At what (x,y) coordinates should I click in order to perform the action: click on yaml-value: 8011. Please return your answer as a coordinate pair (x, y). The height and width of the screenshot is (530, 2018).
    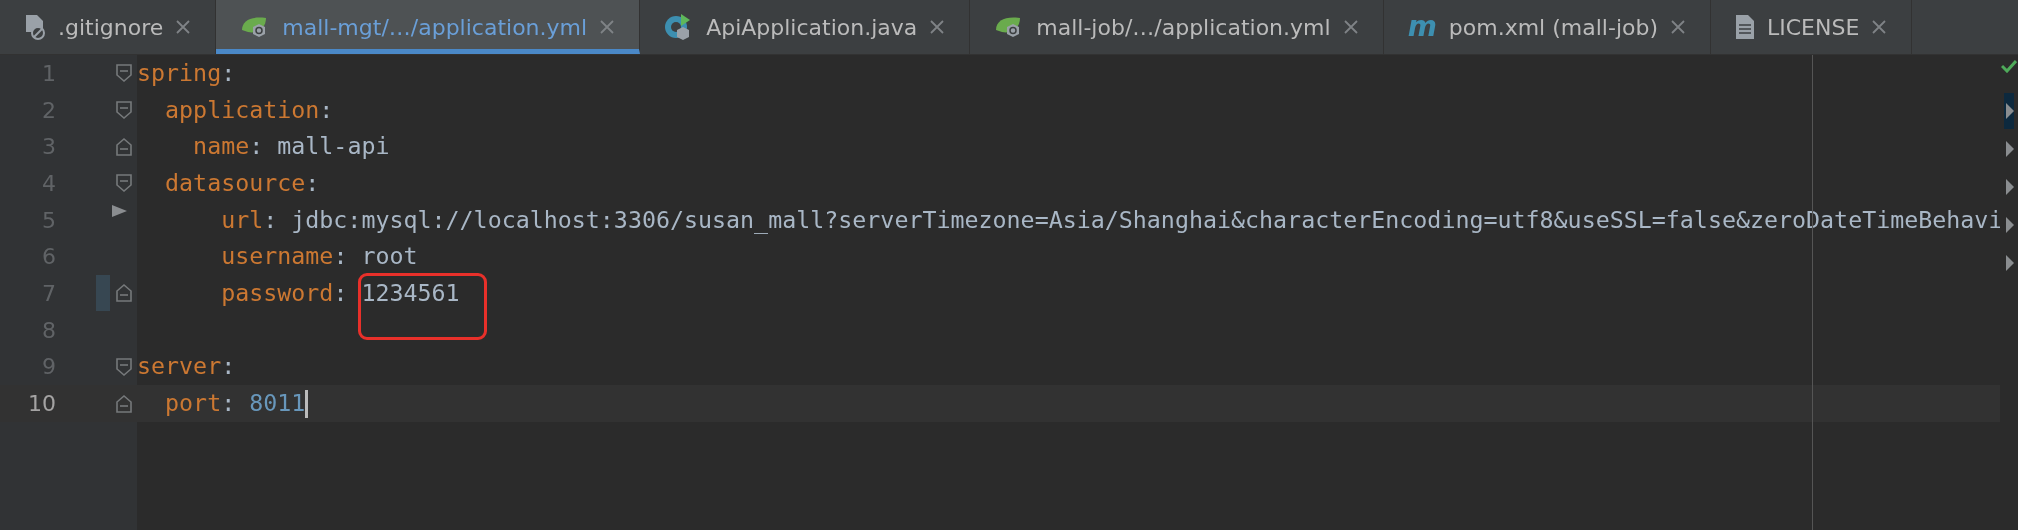
    Looking at the image, I should click on (277, 403).